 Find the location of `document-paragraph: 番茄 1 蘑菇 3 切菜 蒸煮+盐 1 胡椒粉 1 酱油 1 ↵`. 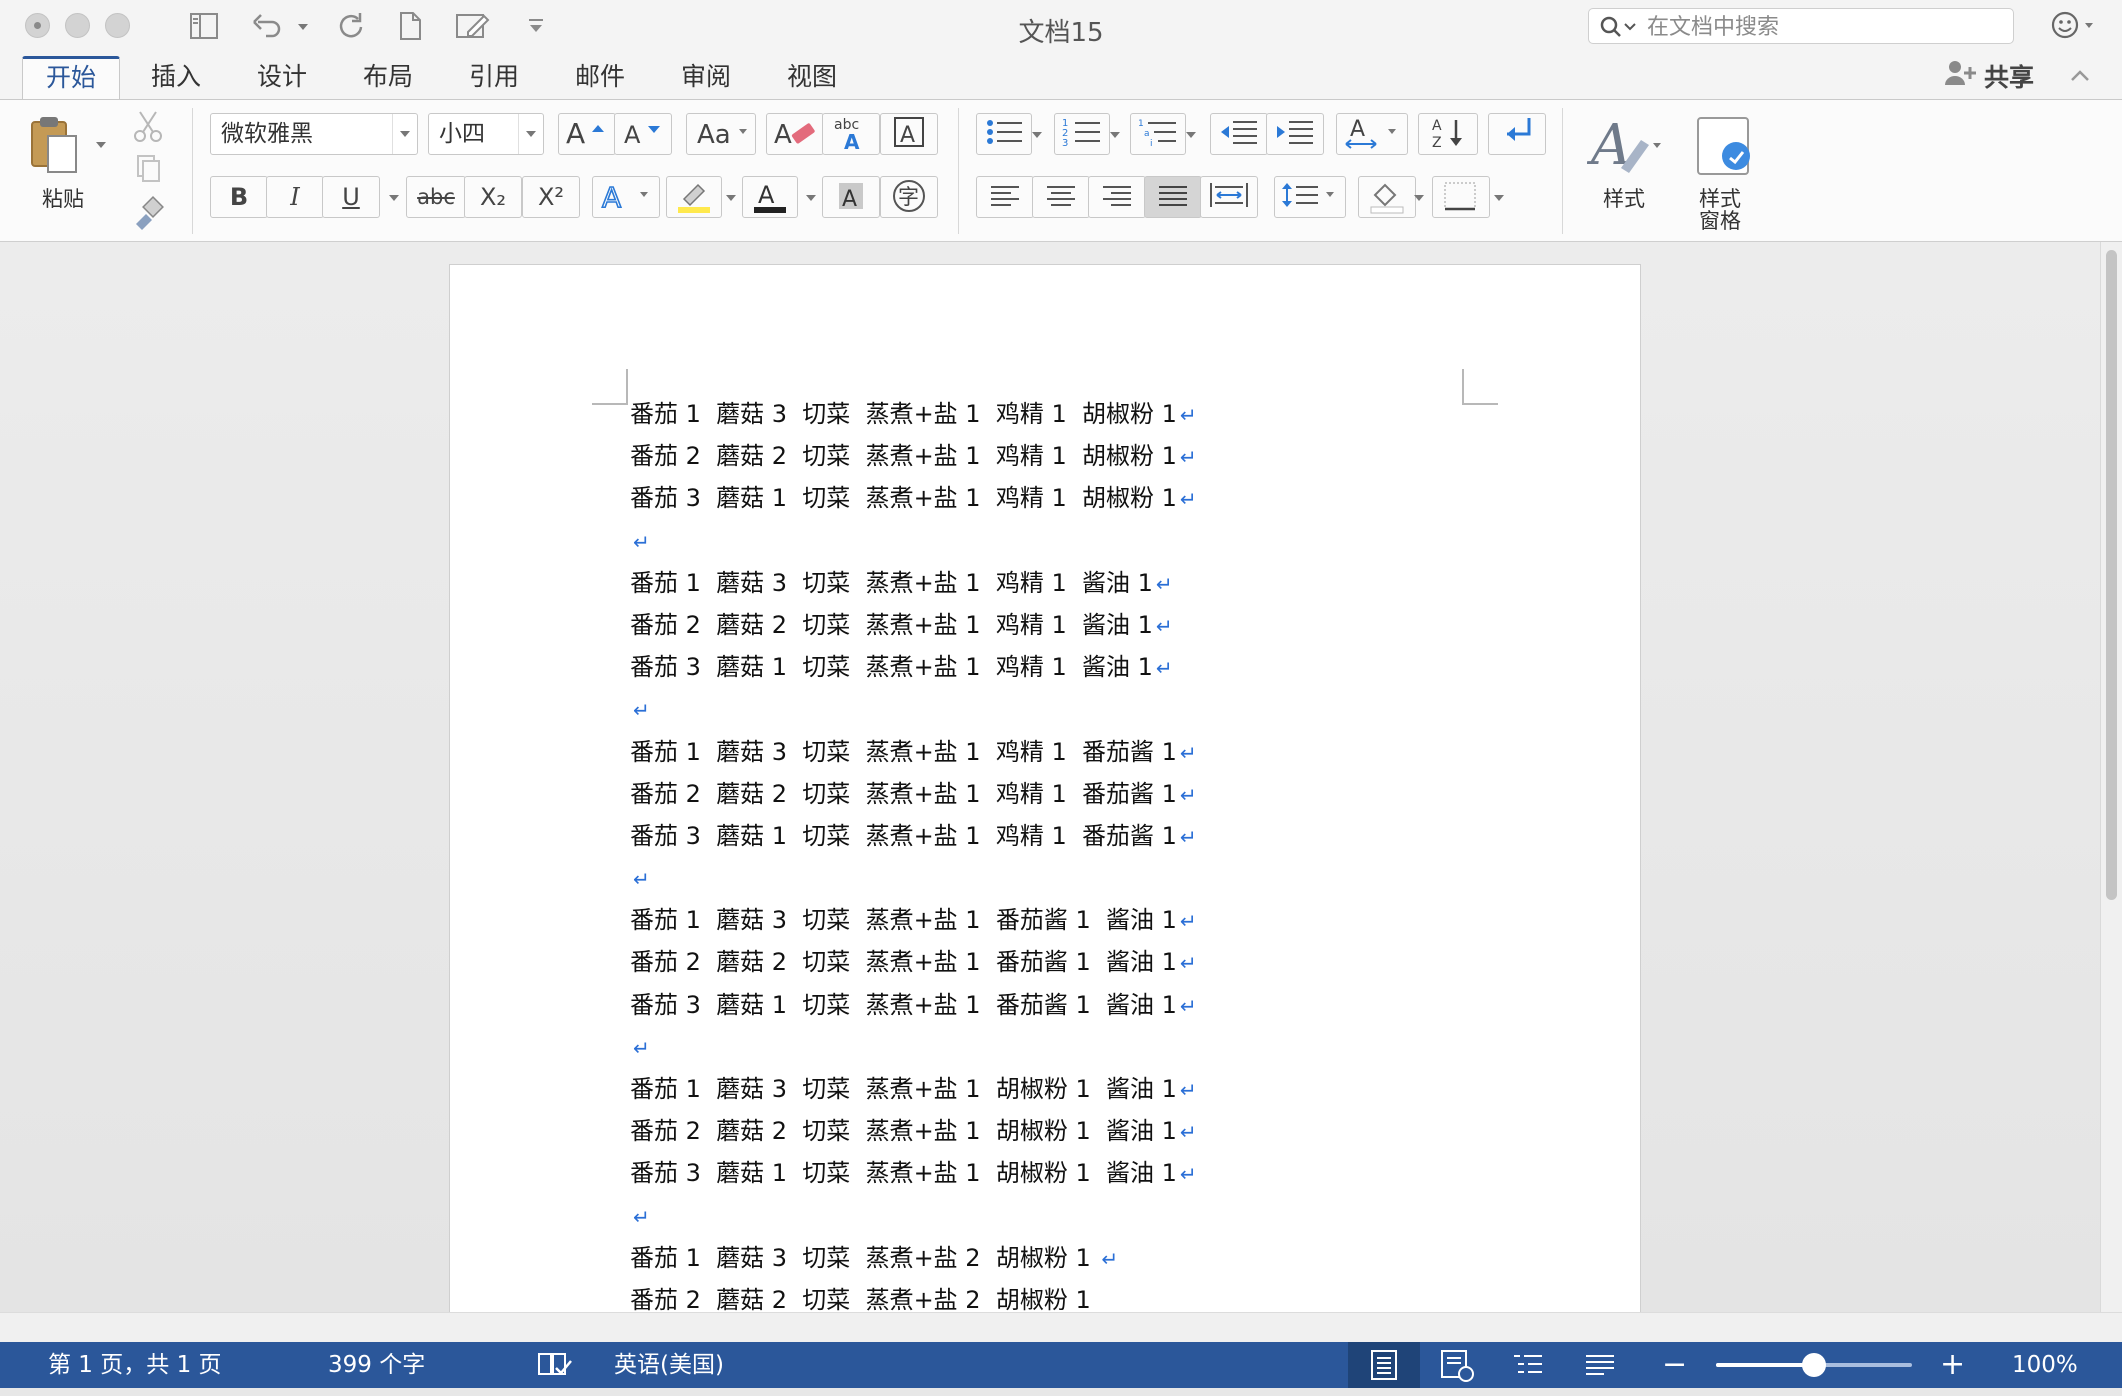

document-paragraph: 番茄 1 蘑菇 3 切菜 蒸煮+盐 1 胡椒粉 1 酱油 1 ↵ is located at coordinates (1080, 1089).